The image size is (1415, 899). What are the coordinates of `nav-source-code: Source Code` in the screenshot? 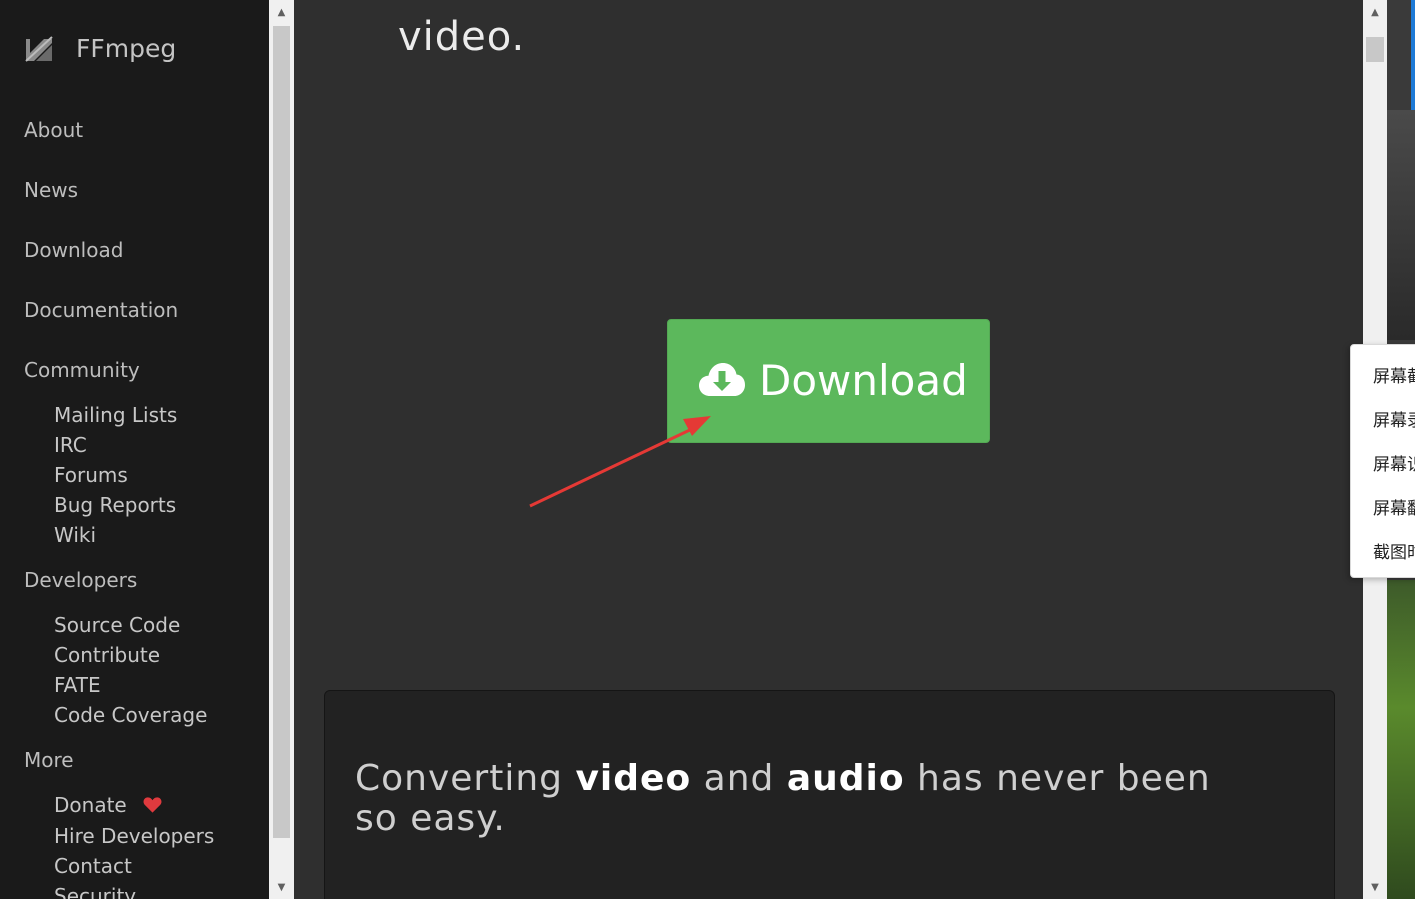 It's located at (117, 625).